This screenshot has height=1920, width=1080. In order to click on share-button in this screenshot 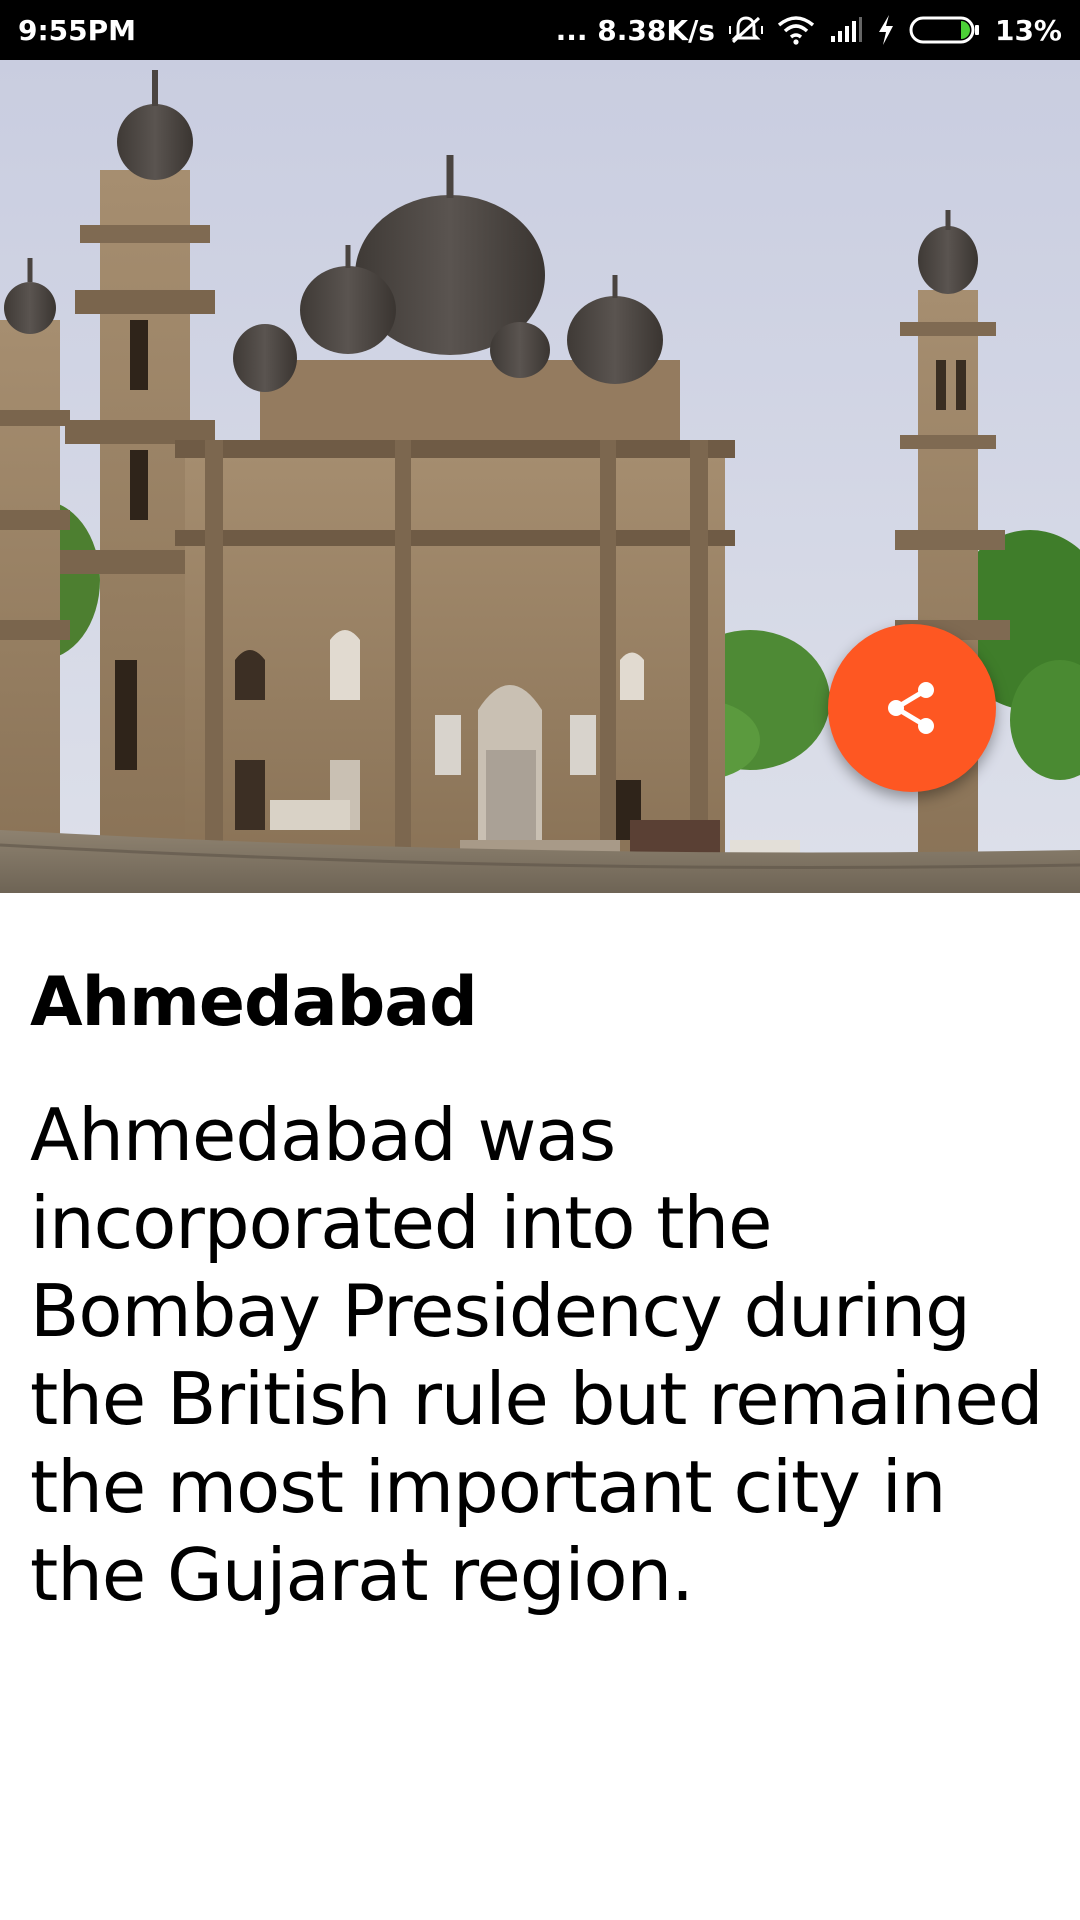, I will do `click(912, 708)`.